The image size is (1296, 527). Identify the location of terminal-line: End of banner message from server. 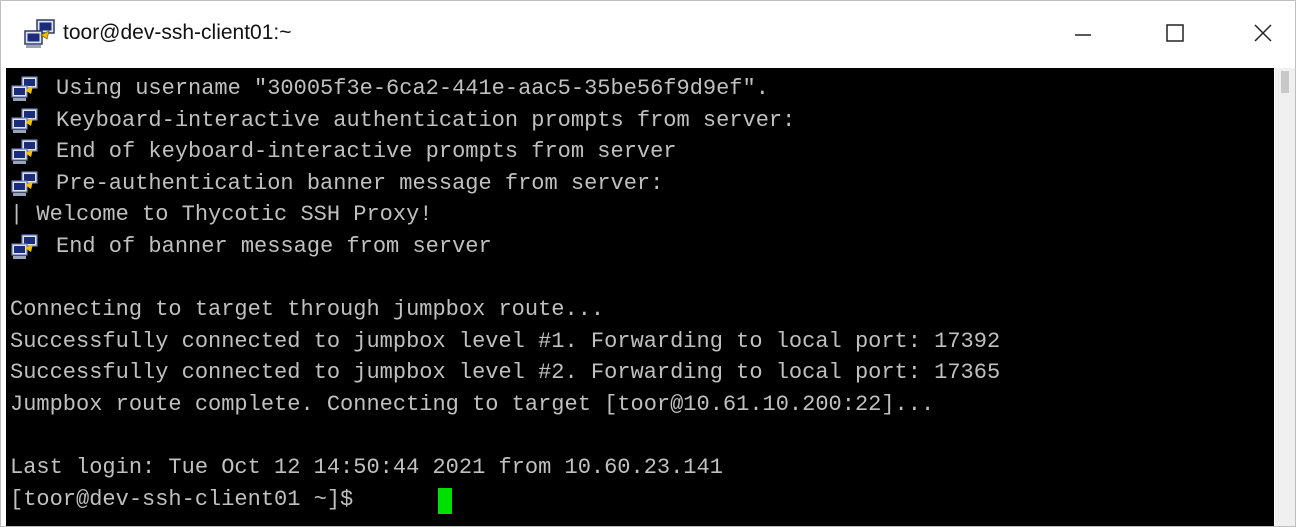
(274, 246).